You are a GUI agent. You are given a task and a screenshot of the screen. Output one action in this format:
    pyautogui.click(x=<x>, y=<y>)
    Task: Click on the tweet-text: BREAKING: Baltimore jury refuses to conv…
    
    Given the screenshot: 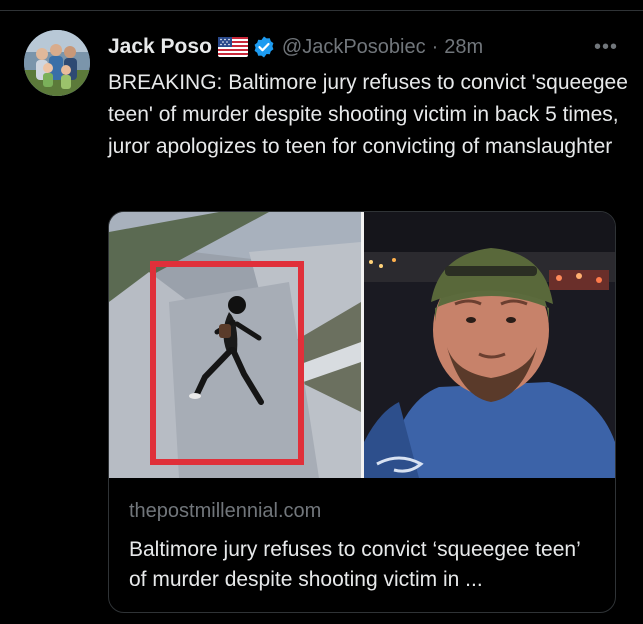 What is the action you would take?
    pyautogui.click(x=368, y=114)
    